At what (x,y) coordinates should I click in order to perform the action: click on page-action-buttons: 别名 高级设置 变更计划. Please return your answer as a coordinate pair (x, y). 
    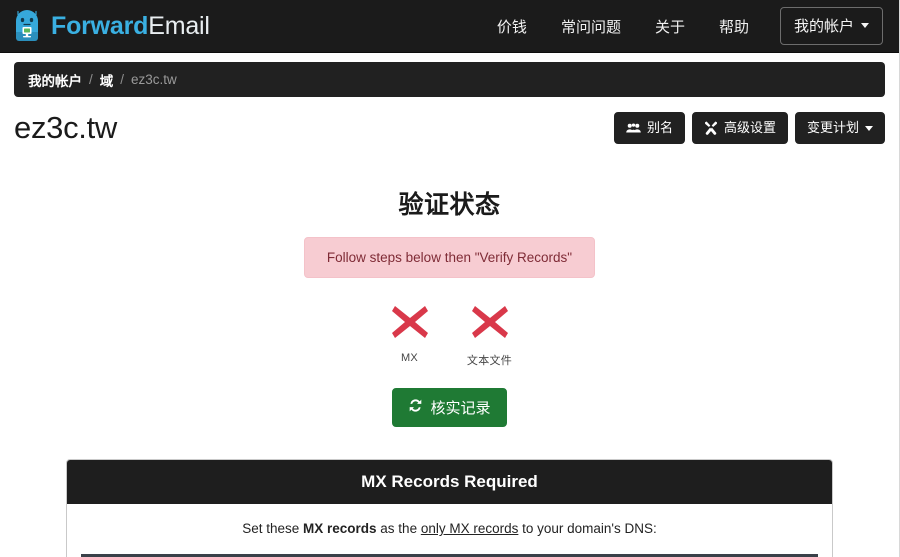
    Looking at the image, I should click on (749, 128).